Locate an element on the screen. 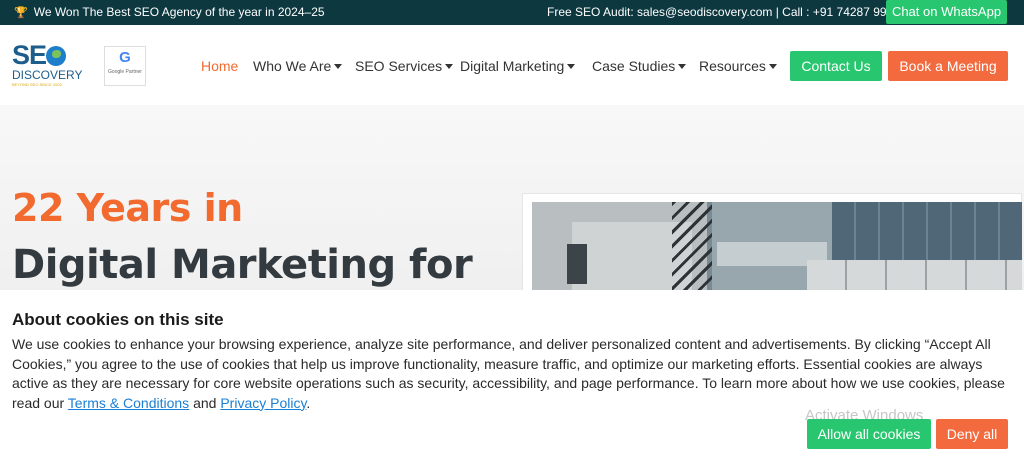 This screenshot has width=1024, height=463. hero-heading-line2: Digital Marketing for is located at coordinates (242, 265).